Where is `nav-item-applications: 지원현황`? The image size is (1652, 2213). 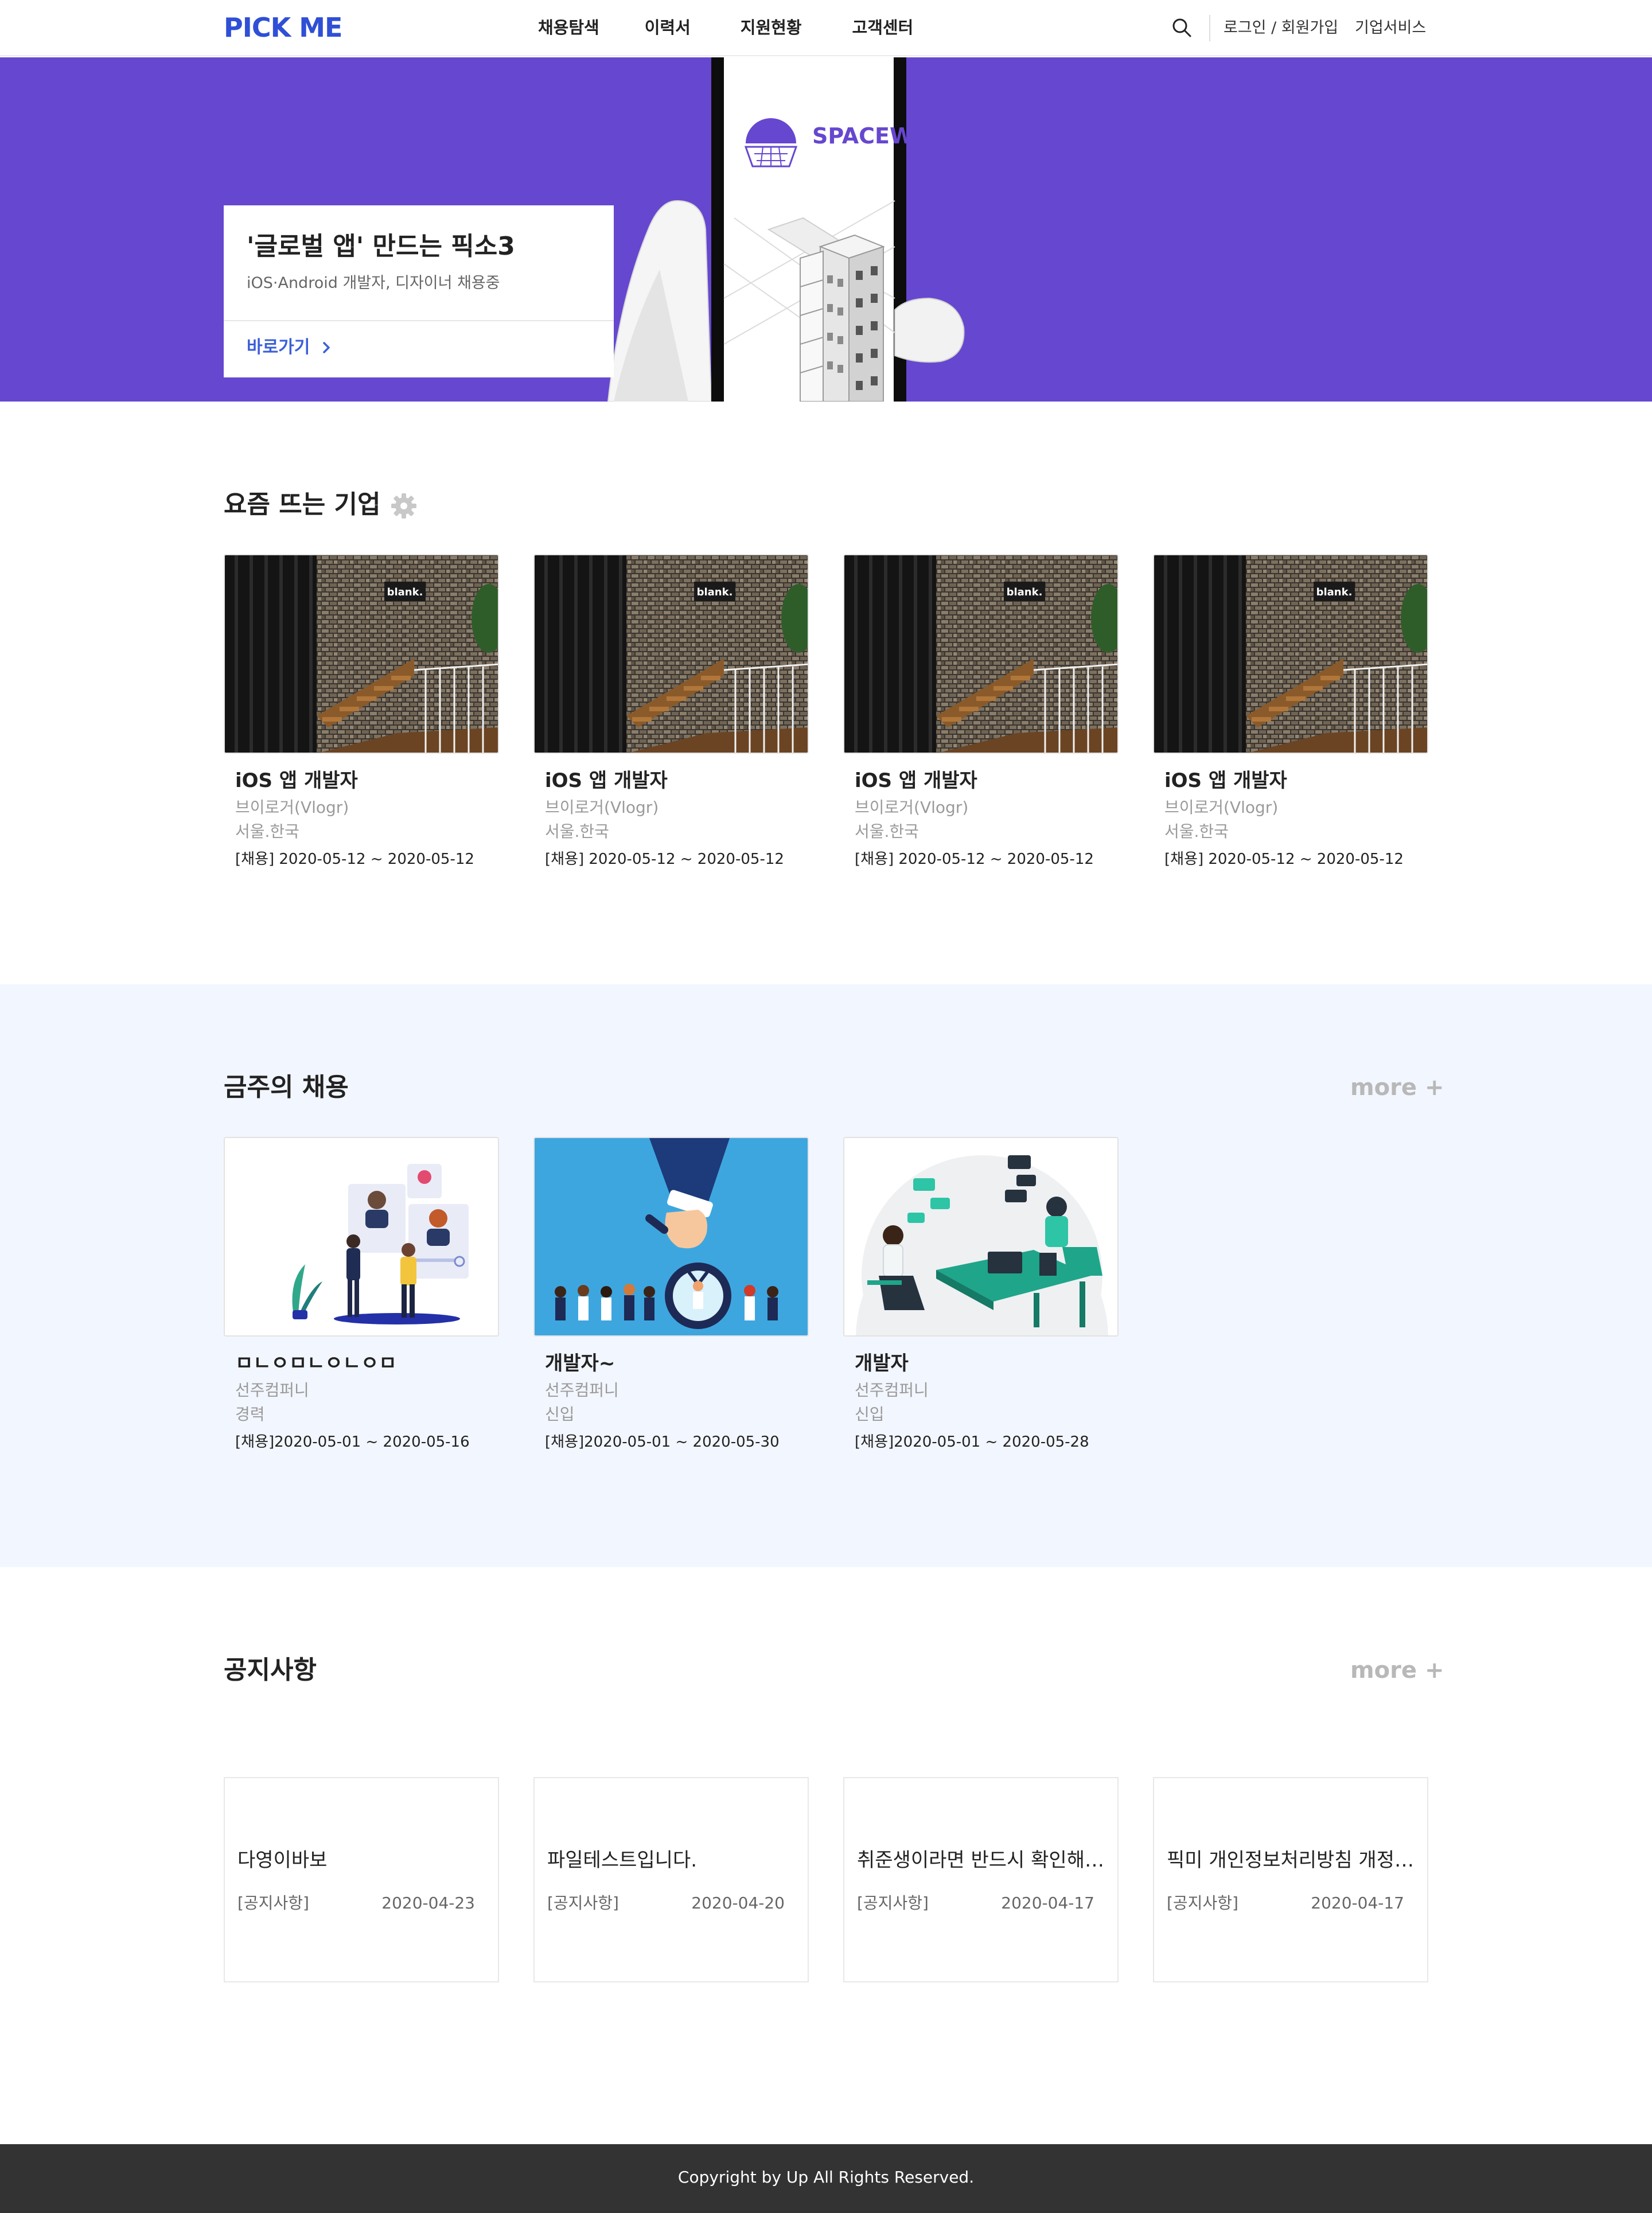
nav-item-applications: 지원현황 is located at coordinates (771, 27).